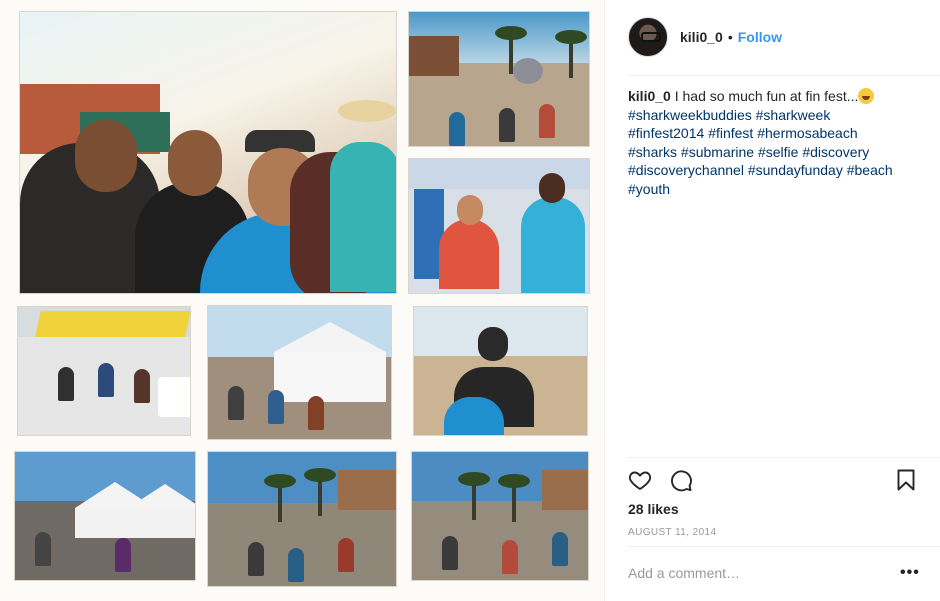 The width and height of the screenshot is (940, 601). Describe the element at coordinates (104, 371) in the screenshot. I see `collage-photo-yellow-tent` at that location.